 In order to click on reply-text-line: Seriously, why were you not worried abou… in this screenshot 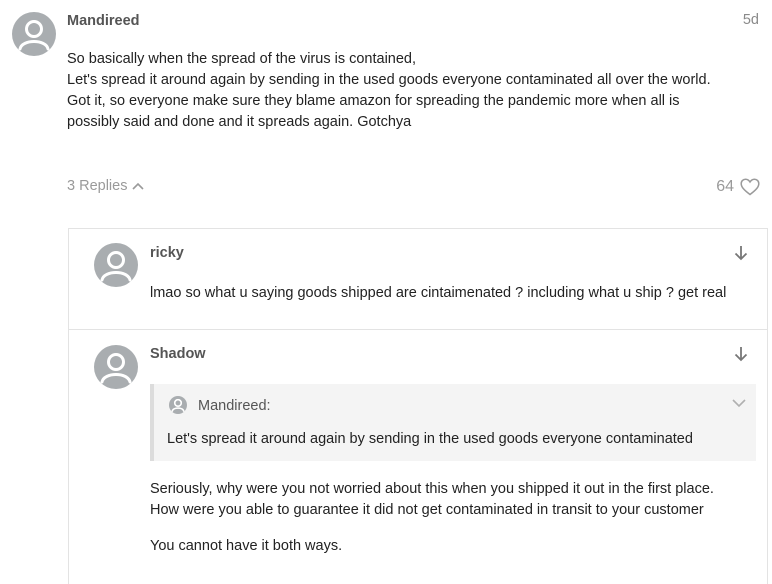, I will do `click(432, 489)`.